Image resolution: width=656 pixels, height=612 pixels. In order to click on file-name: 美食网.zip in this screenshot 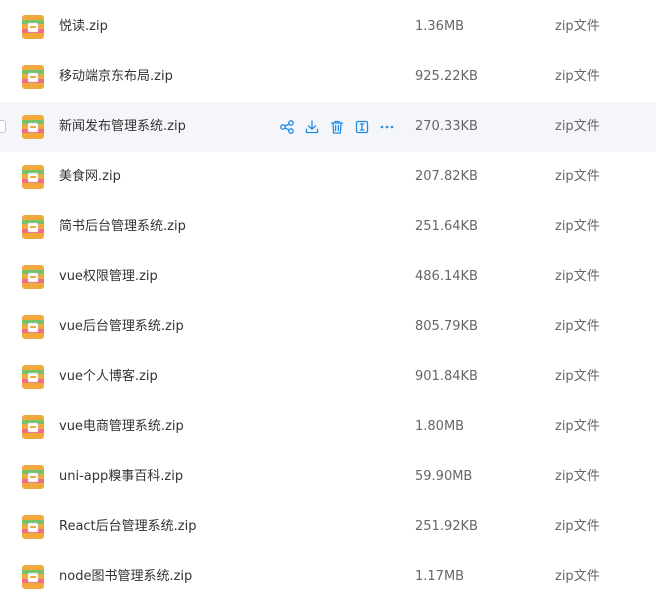, I will do `click(90, 177)`.